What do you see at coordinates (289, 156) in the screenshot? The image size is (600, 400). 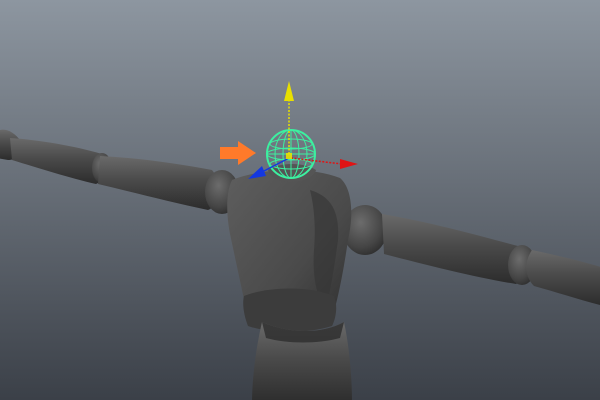 I see `gizmo-center-handle` at bounding box center [289, 156].